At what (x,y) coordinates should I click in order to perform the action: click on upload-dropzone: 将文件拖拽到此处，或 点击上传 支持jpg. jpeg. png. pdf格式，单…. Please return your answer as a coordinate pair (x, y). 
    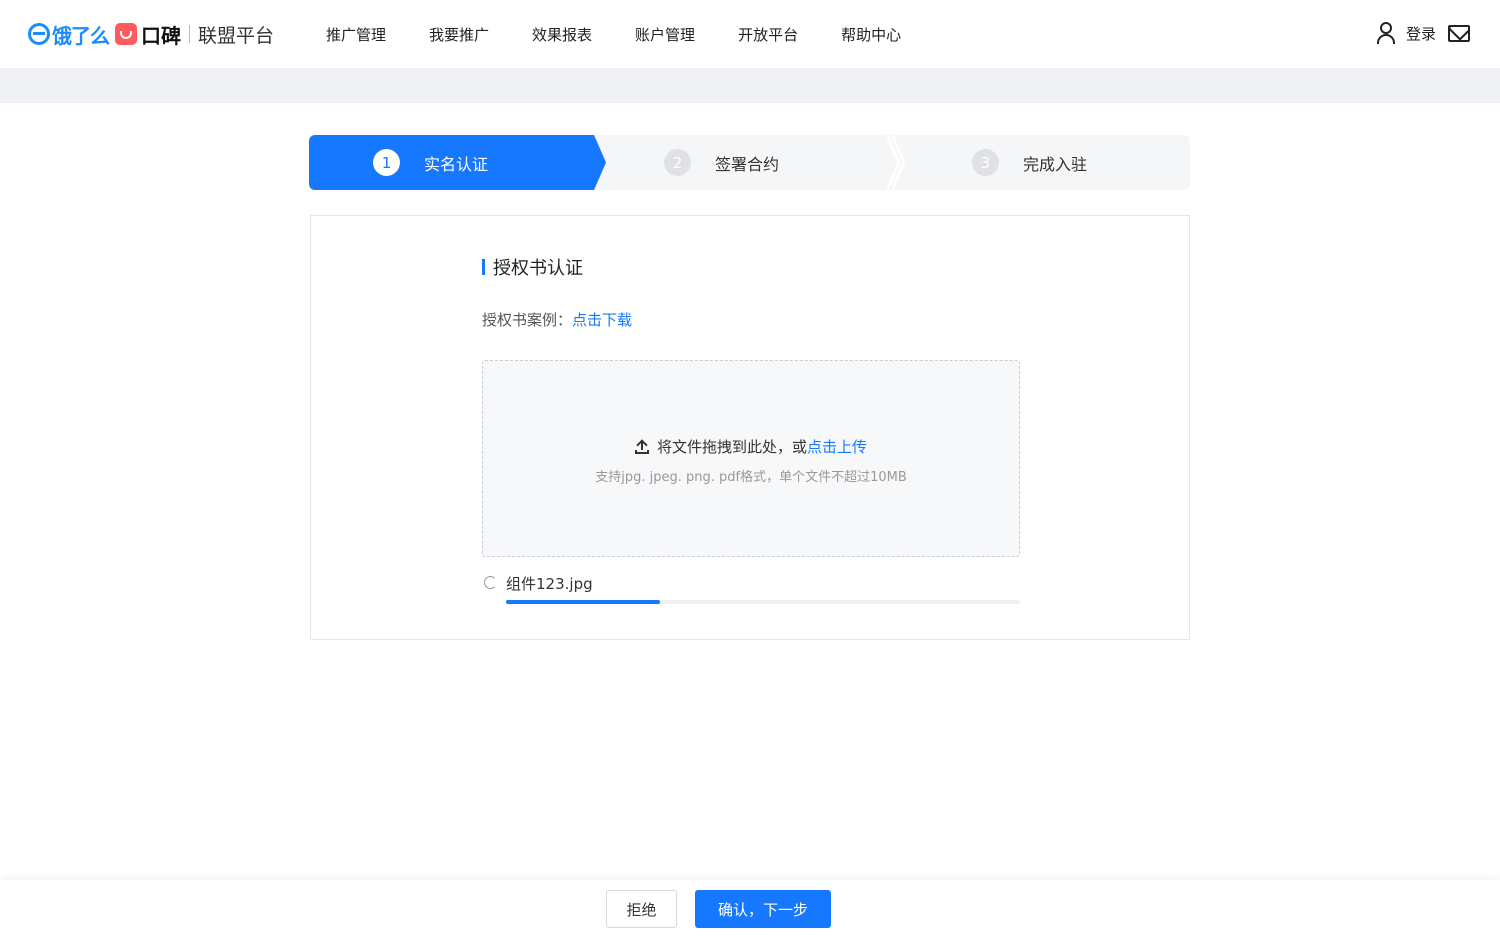
    Looking at the image, I should click on (751, 458).